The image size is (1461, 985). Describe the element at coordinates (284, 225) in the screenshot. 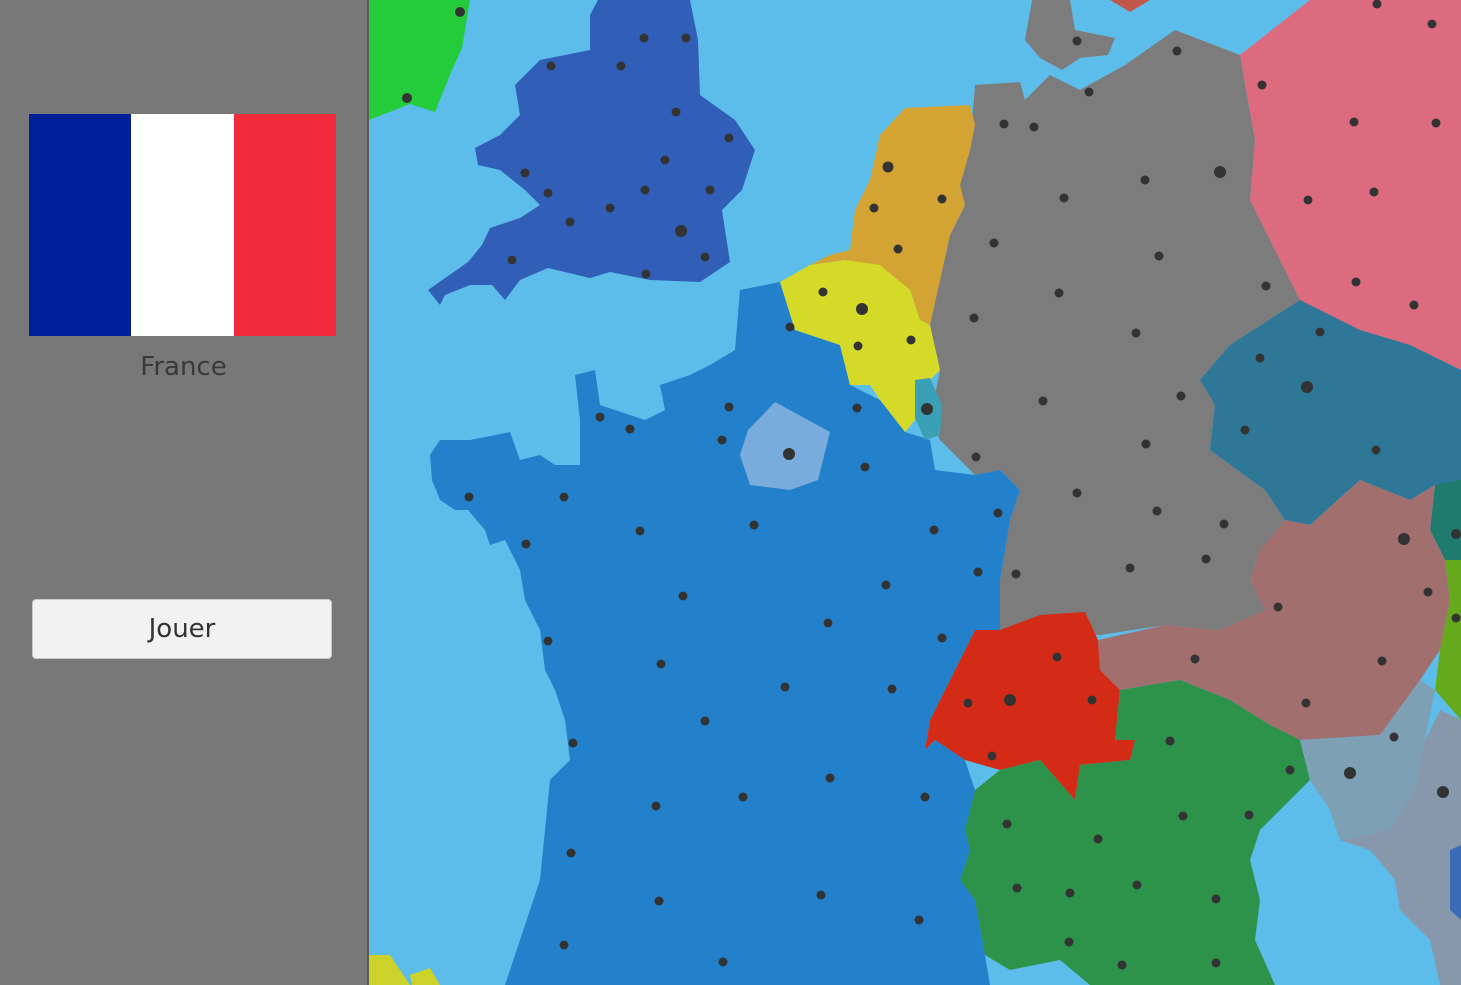

I see `flag-stripe-red` at that location.